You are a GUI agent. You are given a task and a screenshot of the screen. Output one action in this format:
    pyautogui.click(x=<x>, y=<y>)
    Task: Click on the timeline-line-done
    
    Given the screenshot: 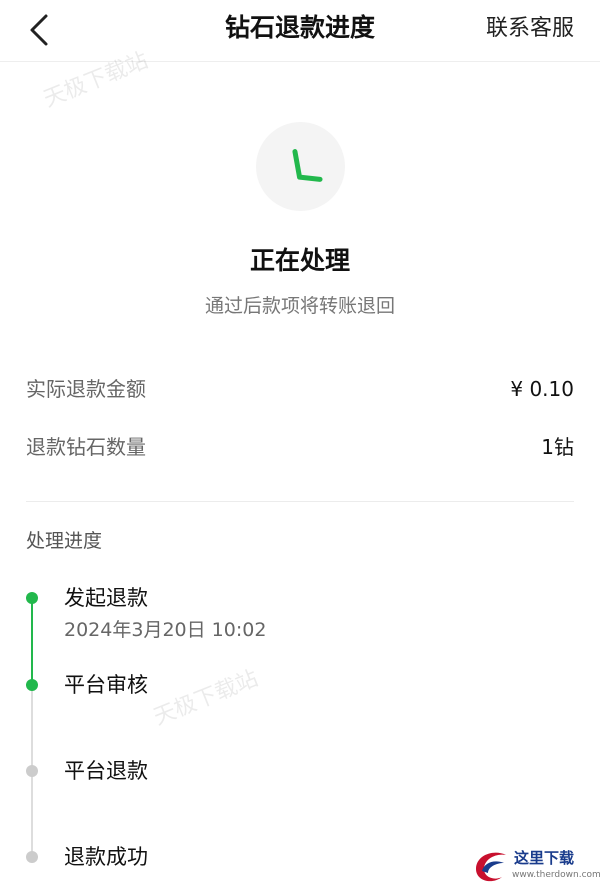 What is the action you would take?
    pyautogui.click(x=32, y=641)
    